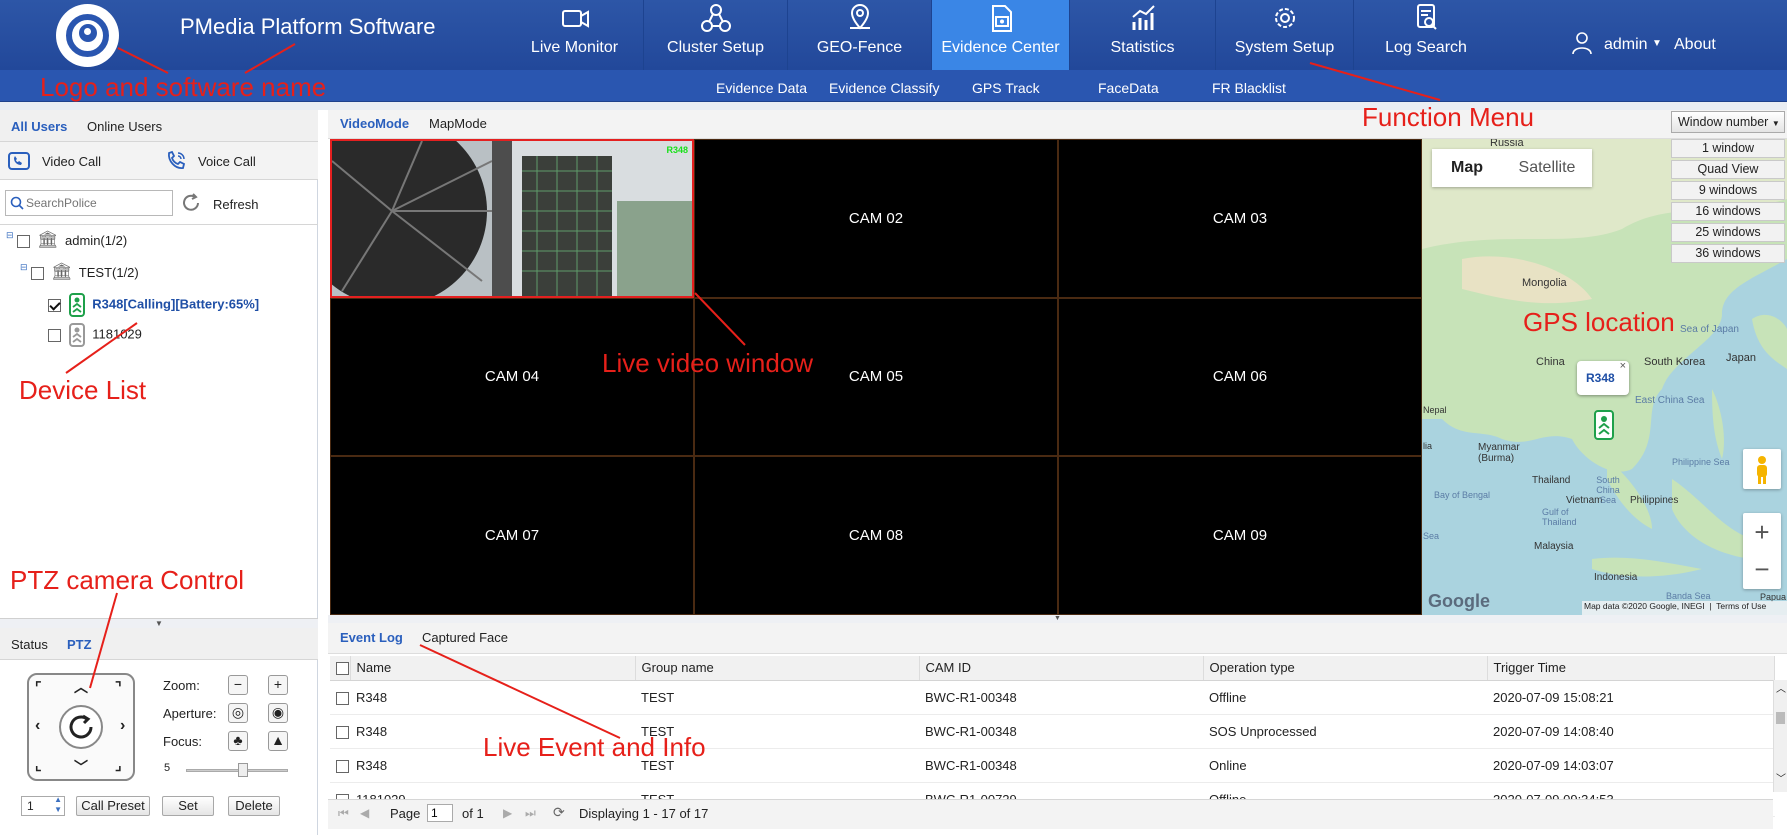 This screenshot has height=835, width=1787. I want to click on cam-09-window: CAM 09, so click(1240, 535).